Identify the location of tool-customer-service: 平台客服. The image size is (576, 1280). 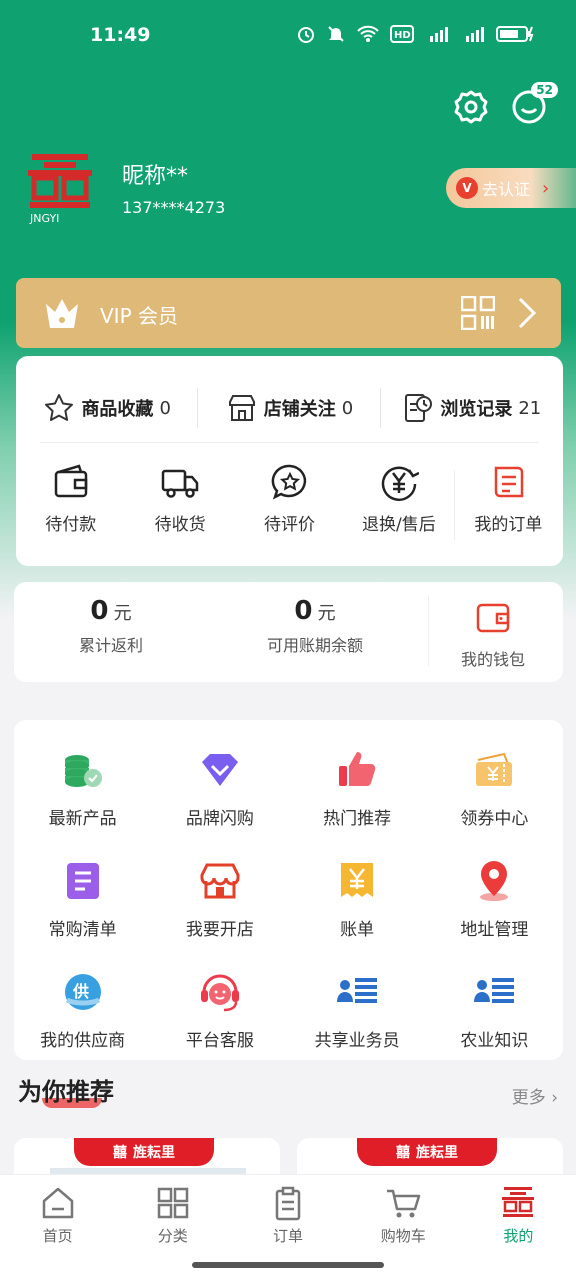
(219, 1010).